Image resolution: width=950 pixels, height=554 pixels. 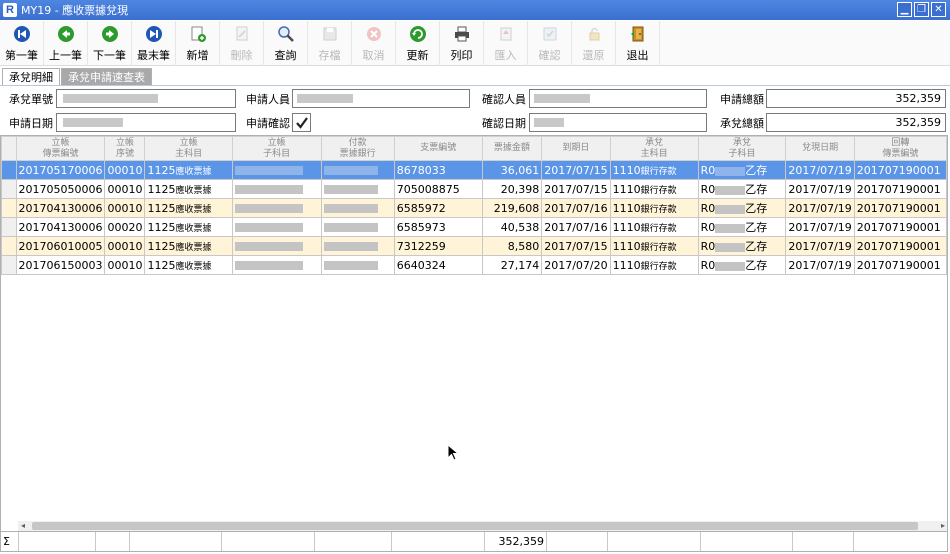 What do you see at coordinates (276, 148) in the screenshot?
I see `col-header-sub-account: 立帳 子科目` at bounding box center [276, 148].